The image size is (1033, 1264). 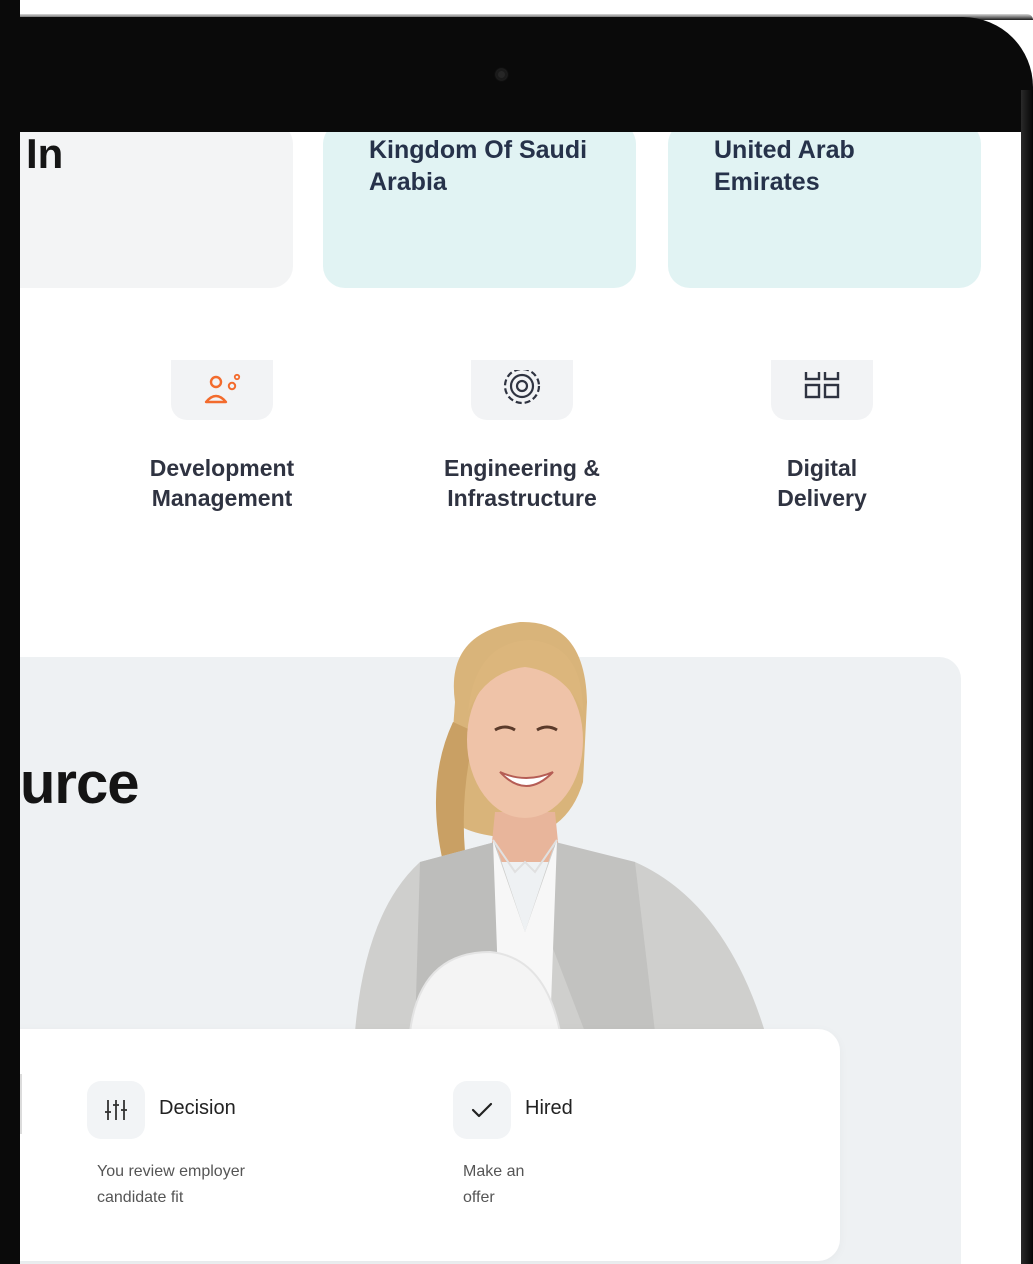 I want to click on service-label: Development Management, so click(x=222, y=483).